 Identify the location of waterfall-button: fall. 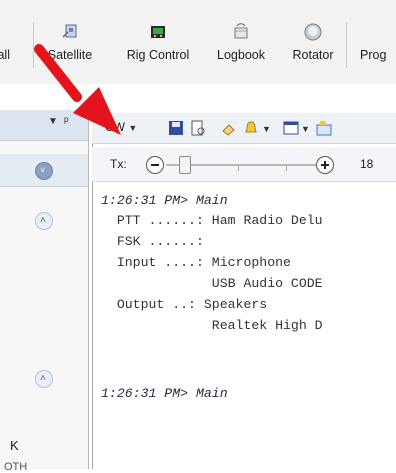
(5, 46).